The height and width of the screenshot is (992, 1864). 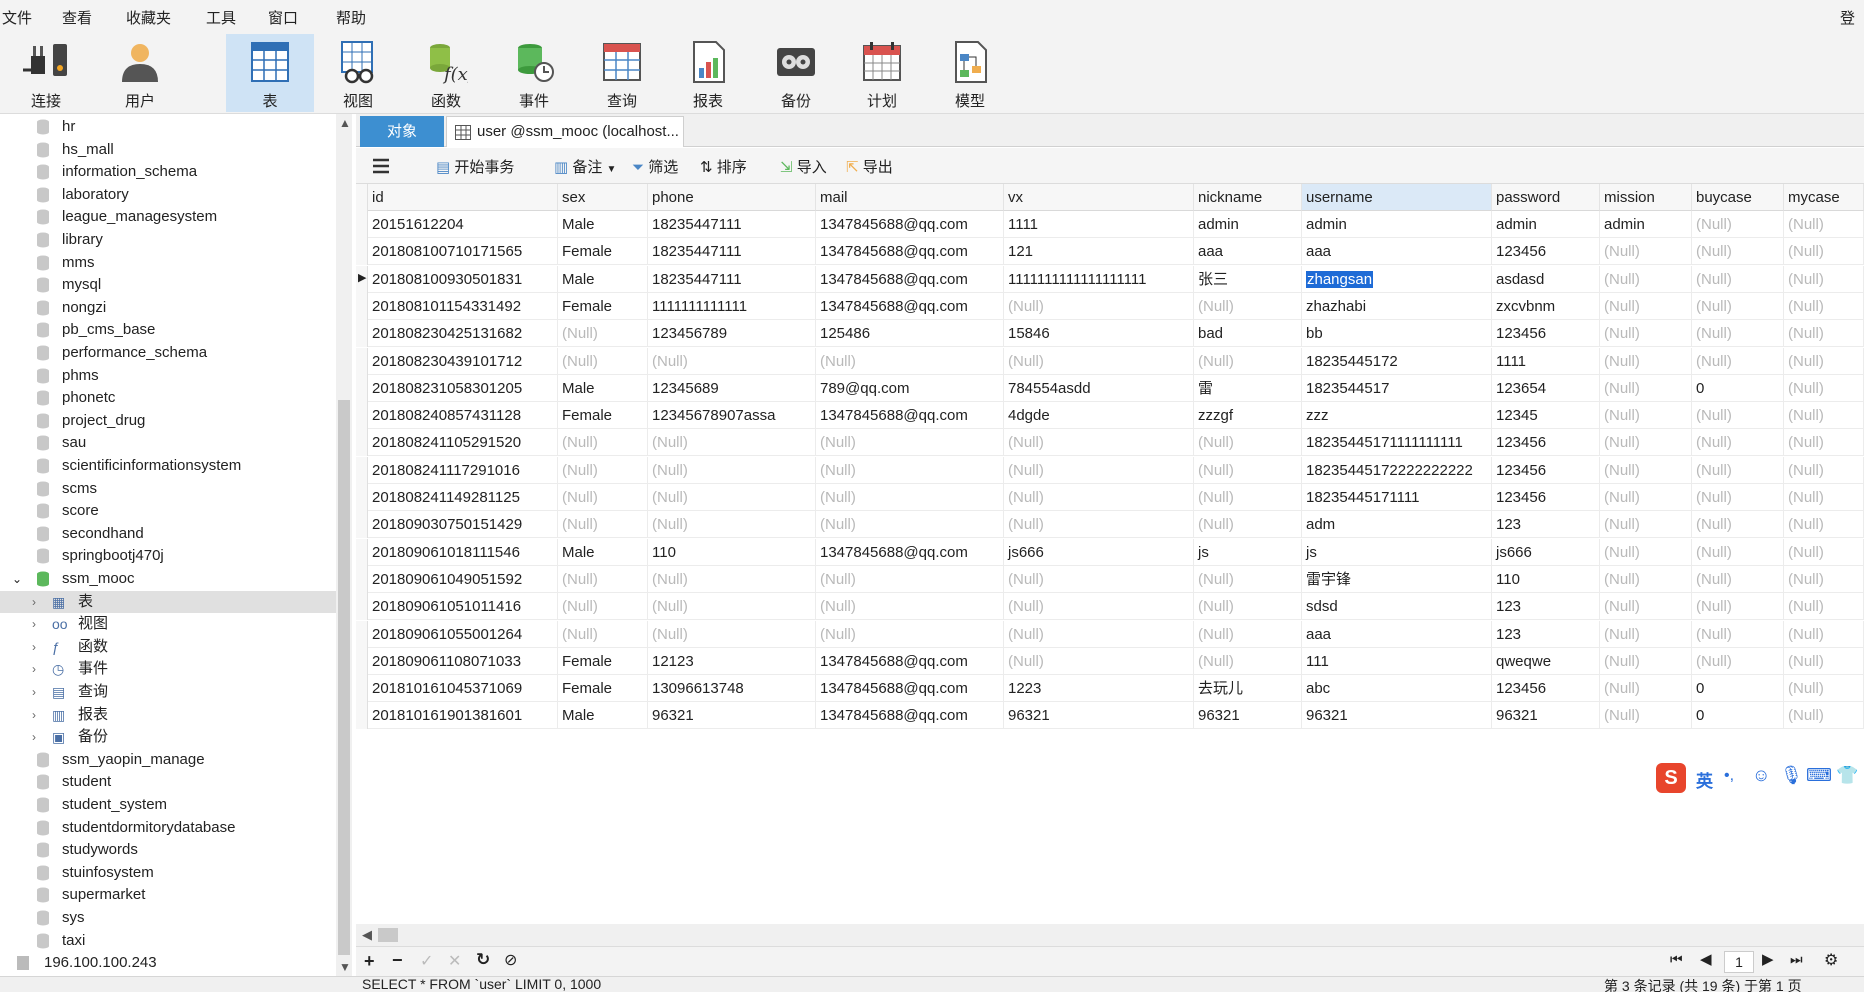 I want to click on tree-item-database: phonetc, so click(x=168, y=398).